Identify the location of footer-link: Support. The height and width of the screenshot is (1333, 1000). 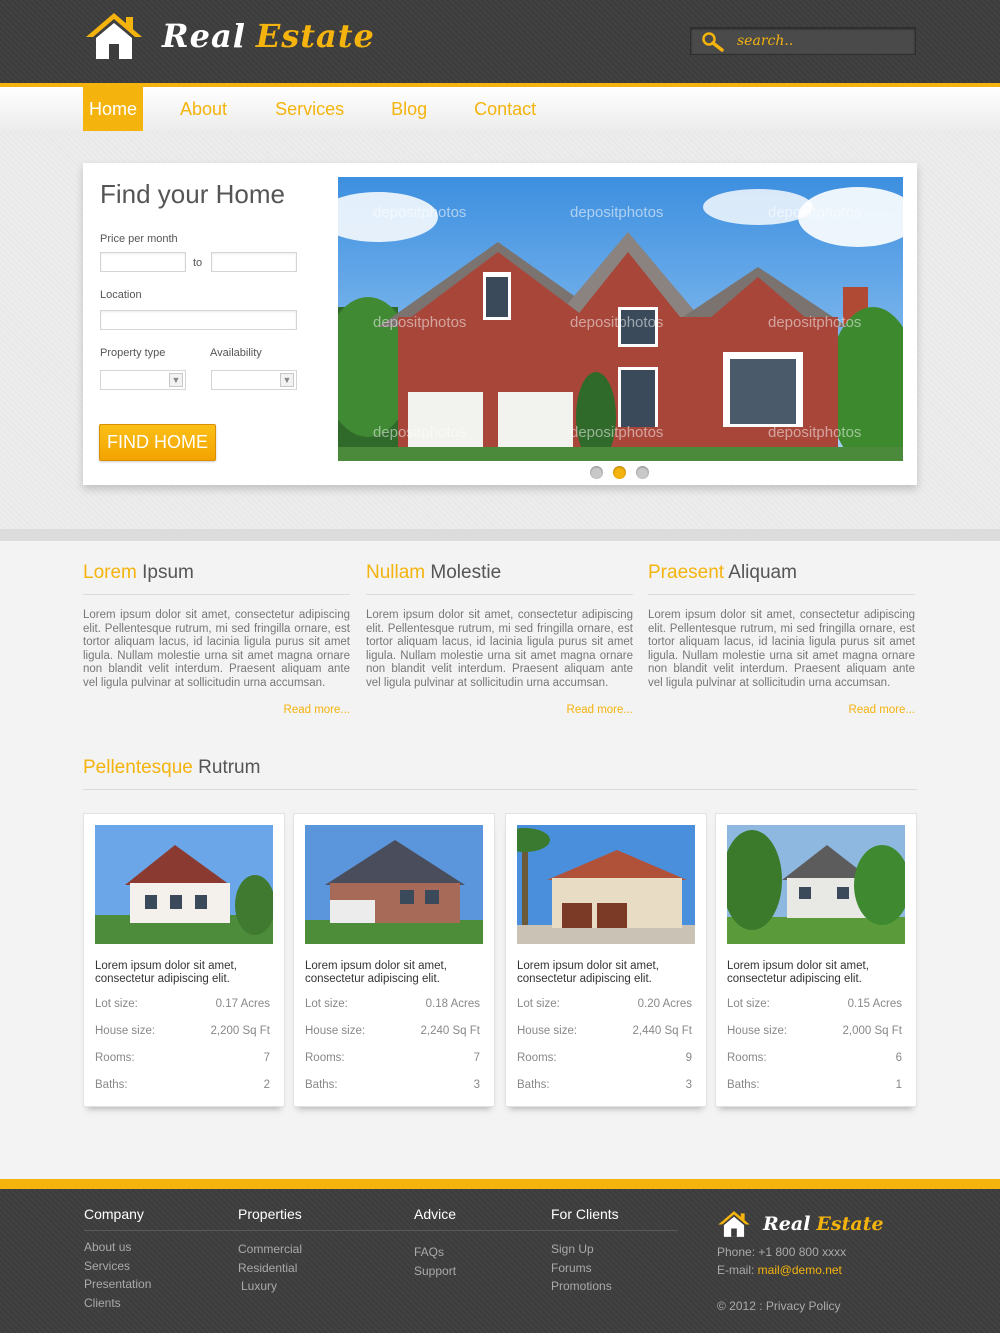
(435, 1271).